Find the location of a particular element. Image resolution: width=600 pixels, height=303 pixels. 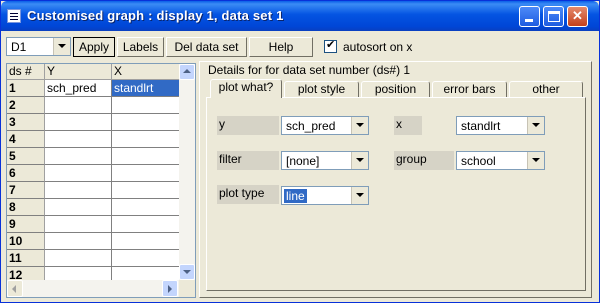

autosort-label: autosort on x is located at coordinates (378, 47).